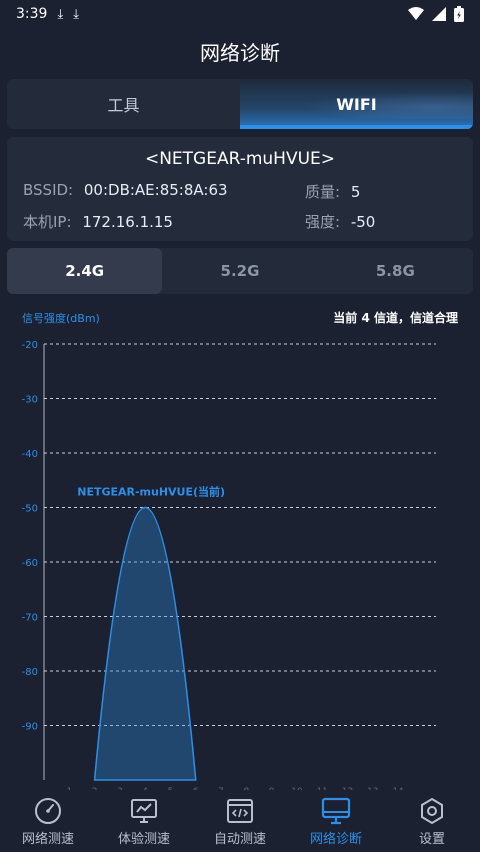 This screenshot has width=480, height=852. I want to click on nav-network-speed: 网络测速, so click(48, 821).